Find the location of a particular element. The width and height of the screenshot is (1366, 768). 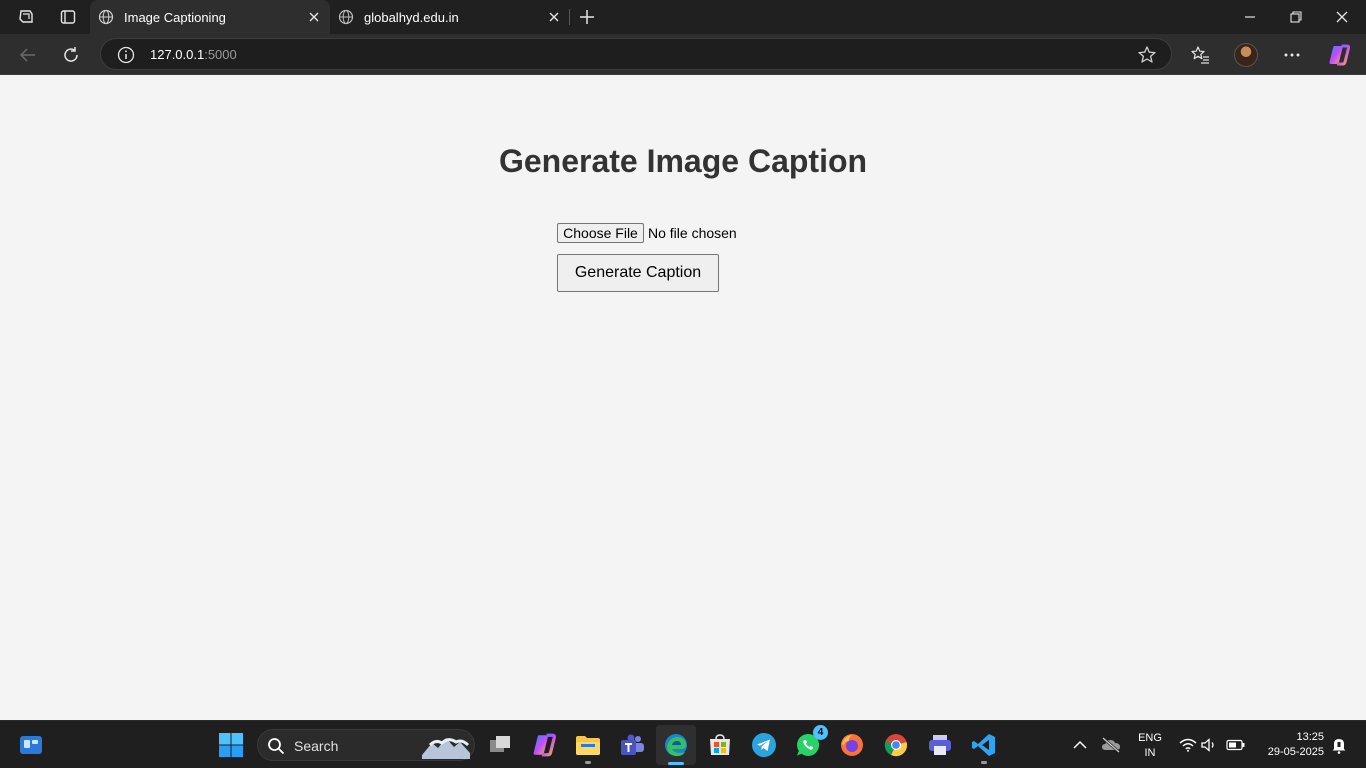

battery-tray-icon is located at coordinates (1236, 745).